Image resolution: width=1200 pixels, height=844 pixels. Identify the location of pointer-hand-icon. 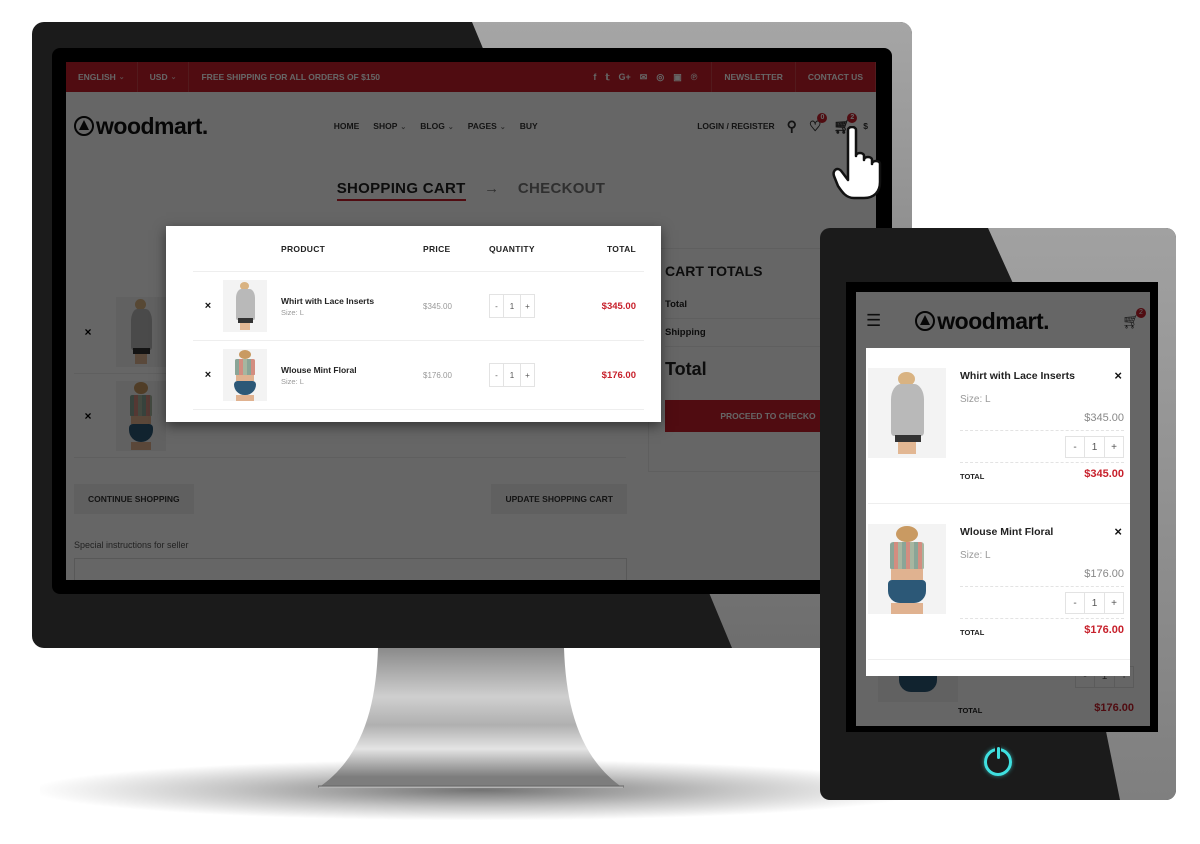
(857, 163).